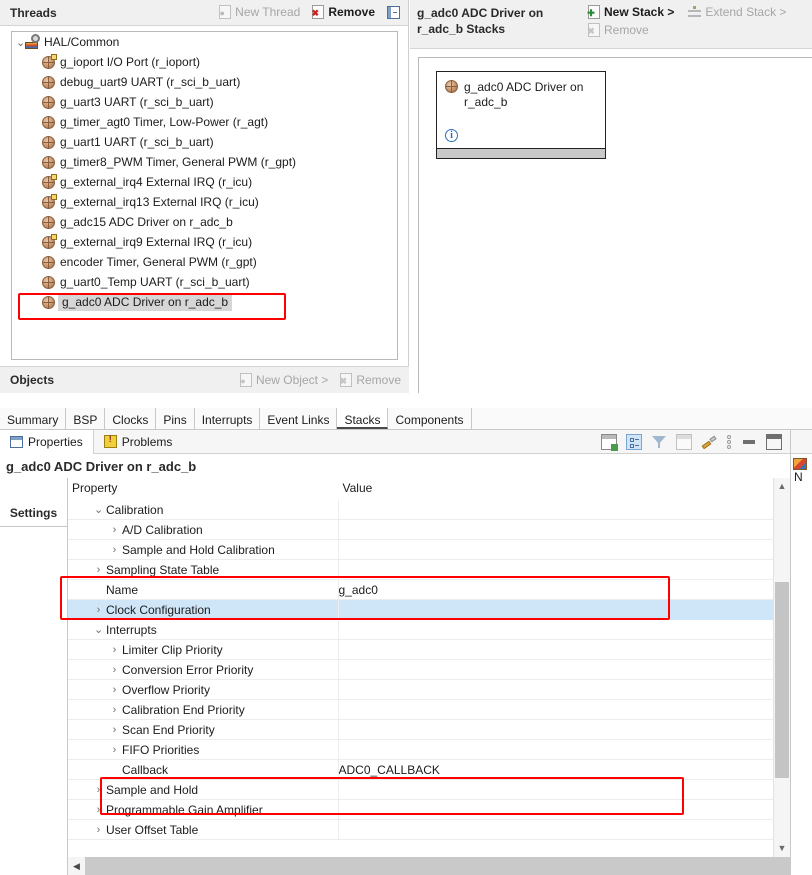 The height and width of the screenshot is (875, 812). What do you see at coordinates (204, 202) in the screenshot?
I see `thread-tree-item: g_external_irq13 External IRQ (r_icu)` at bounding box center [204, 202].